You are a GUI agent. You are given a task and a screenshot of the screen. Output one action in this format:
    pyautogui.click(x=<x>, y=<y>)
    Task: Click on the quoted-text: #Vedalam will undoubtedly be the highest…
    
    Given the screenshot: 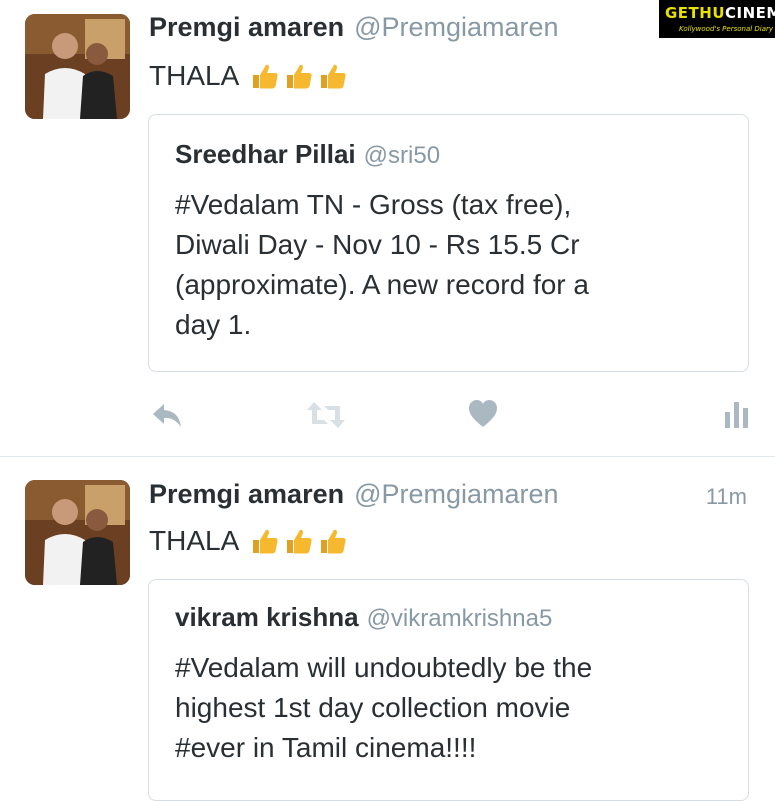 What is the action you would take?
    pyautogui.click(x=455, y=708)
    